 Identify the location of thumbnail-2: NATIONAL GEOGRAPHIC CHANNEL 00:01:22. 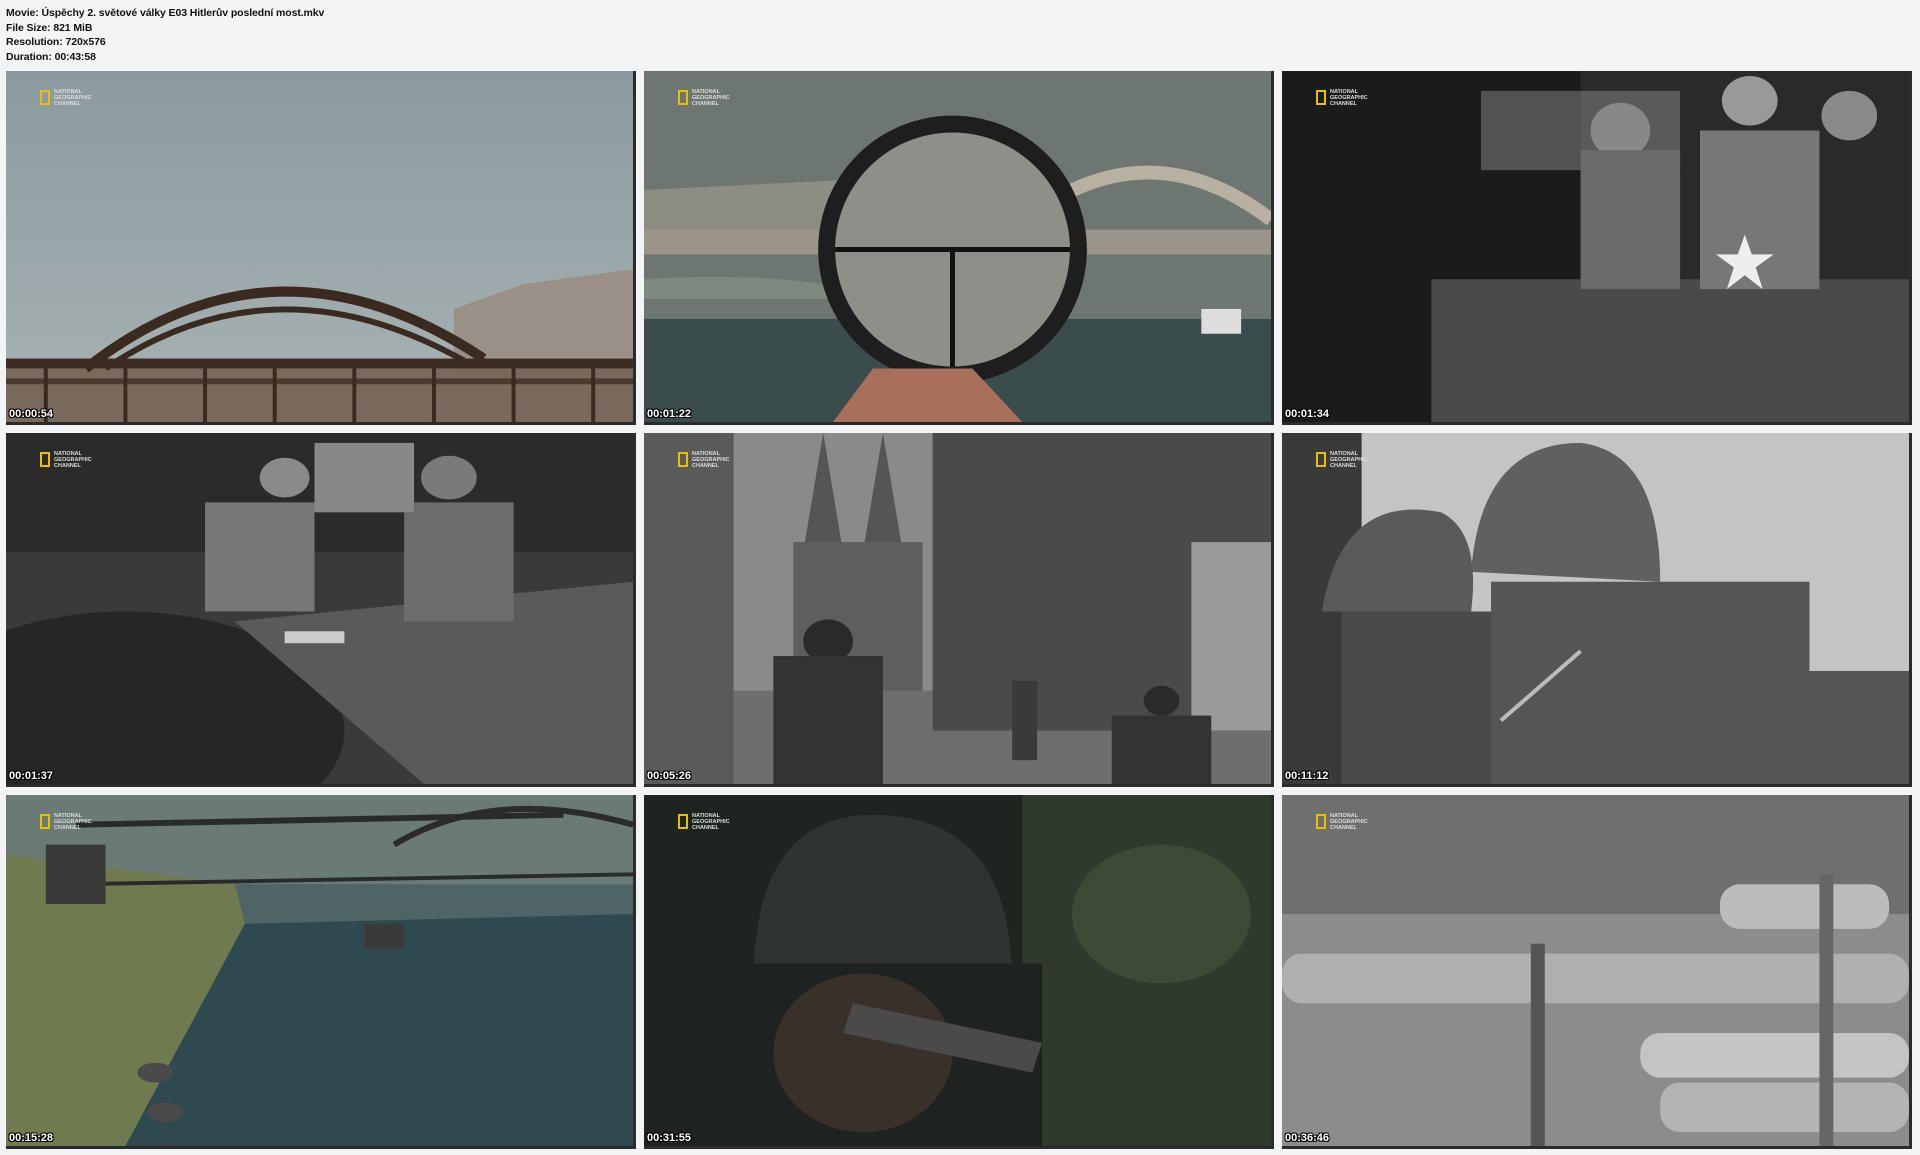
(959, 248).